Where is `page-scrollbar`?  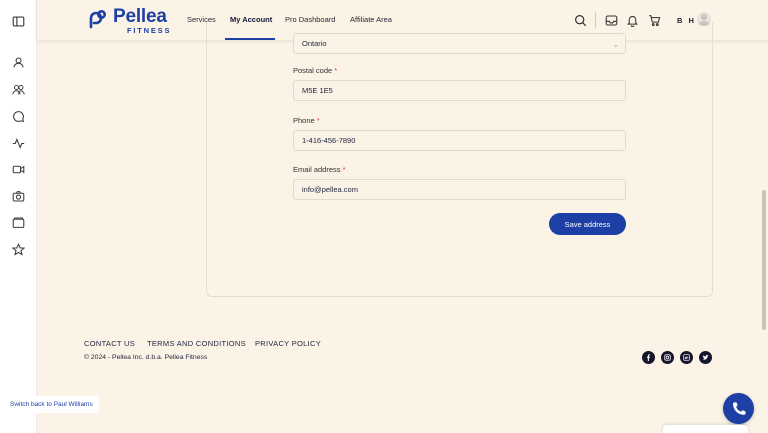 page-scrollbar is located at coordinates (764, 260).